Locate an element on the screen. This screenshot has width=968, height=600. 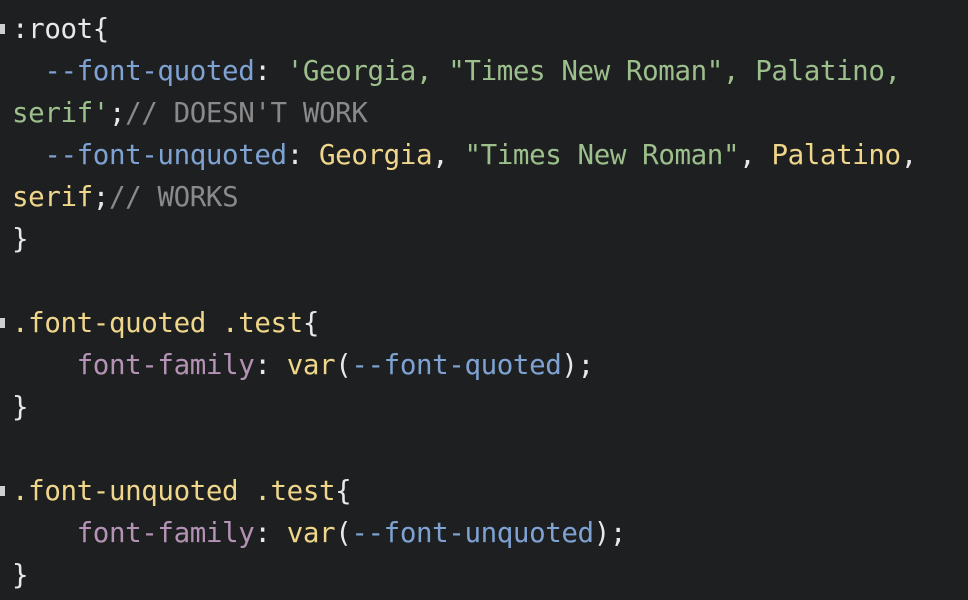
comment-works: // WORKS is located at coordinates (173, 197).